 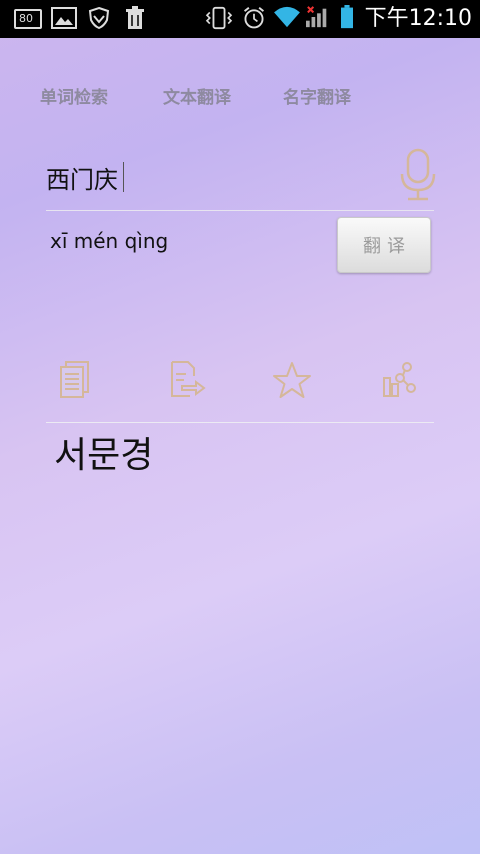 I want to click on microphone-icon, so click(x=418, y=177).